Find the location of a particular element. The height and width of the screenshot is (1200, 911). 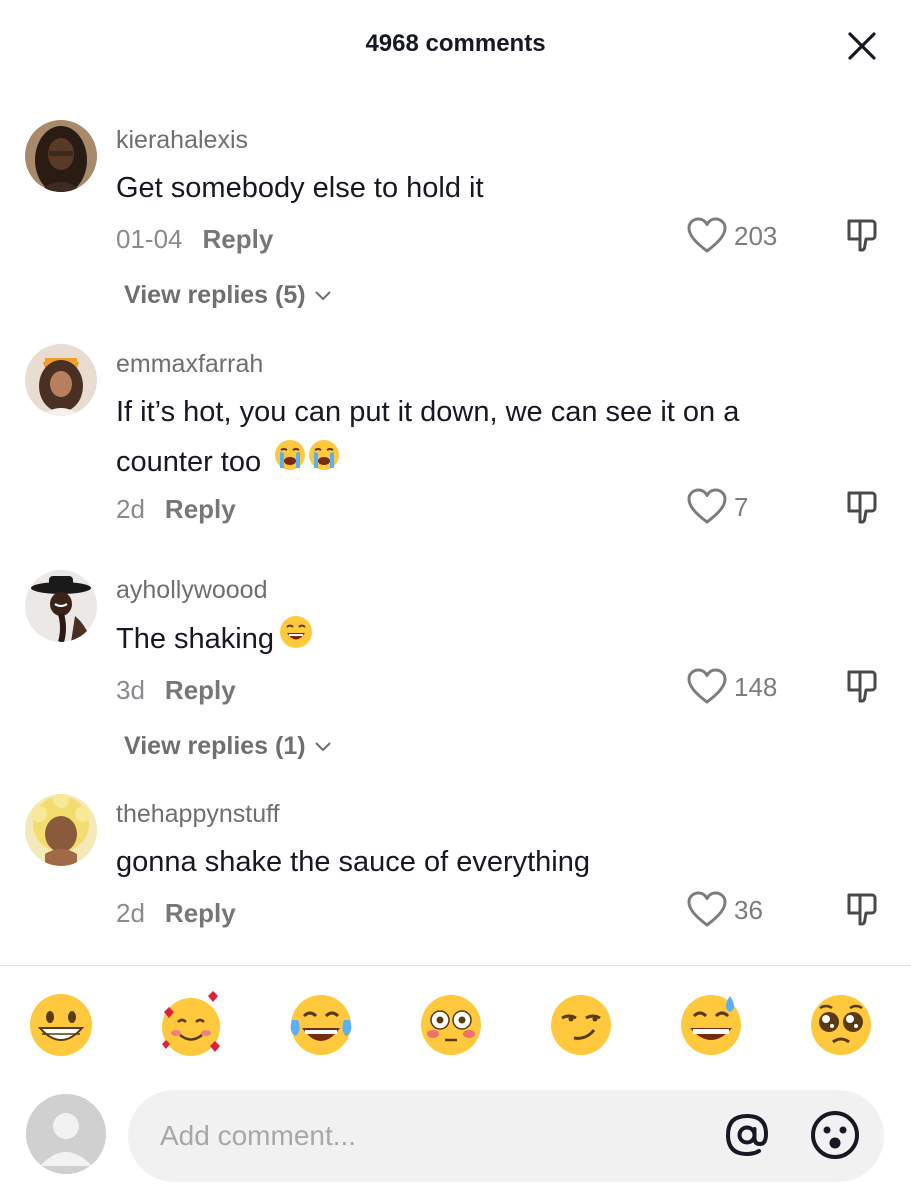

comment-text: Get somebody else to hold it is located at coordinates (300, 188).